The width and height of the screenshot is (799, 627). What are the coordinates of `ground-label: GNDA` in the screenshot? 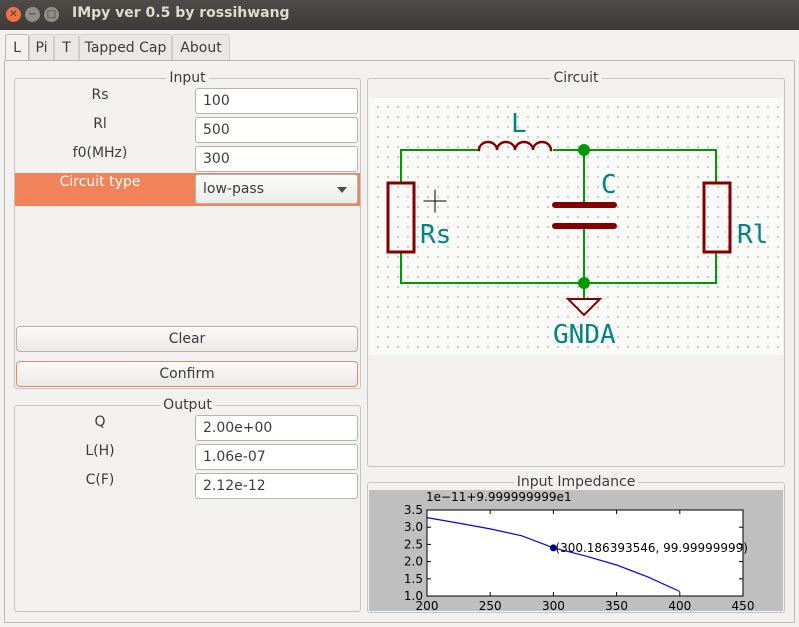 It's located at (584, 335).